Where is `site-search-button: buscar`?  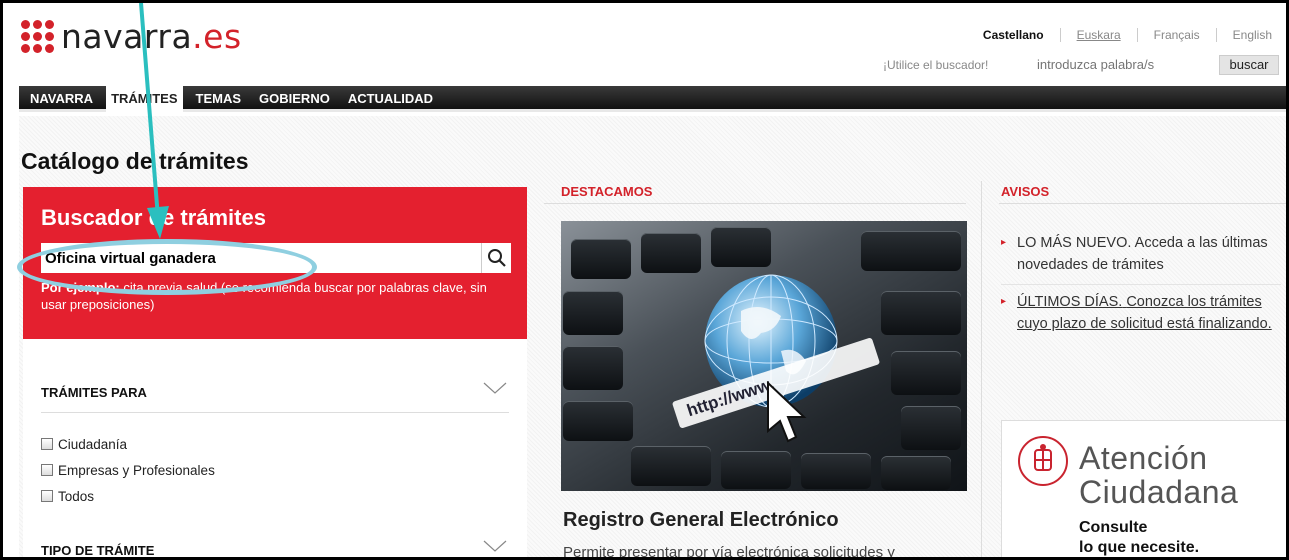
site-search-button: buscar is located at coordinates (1249, 65).